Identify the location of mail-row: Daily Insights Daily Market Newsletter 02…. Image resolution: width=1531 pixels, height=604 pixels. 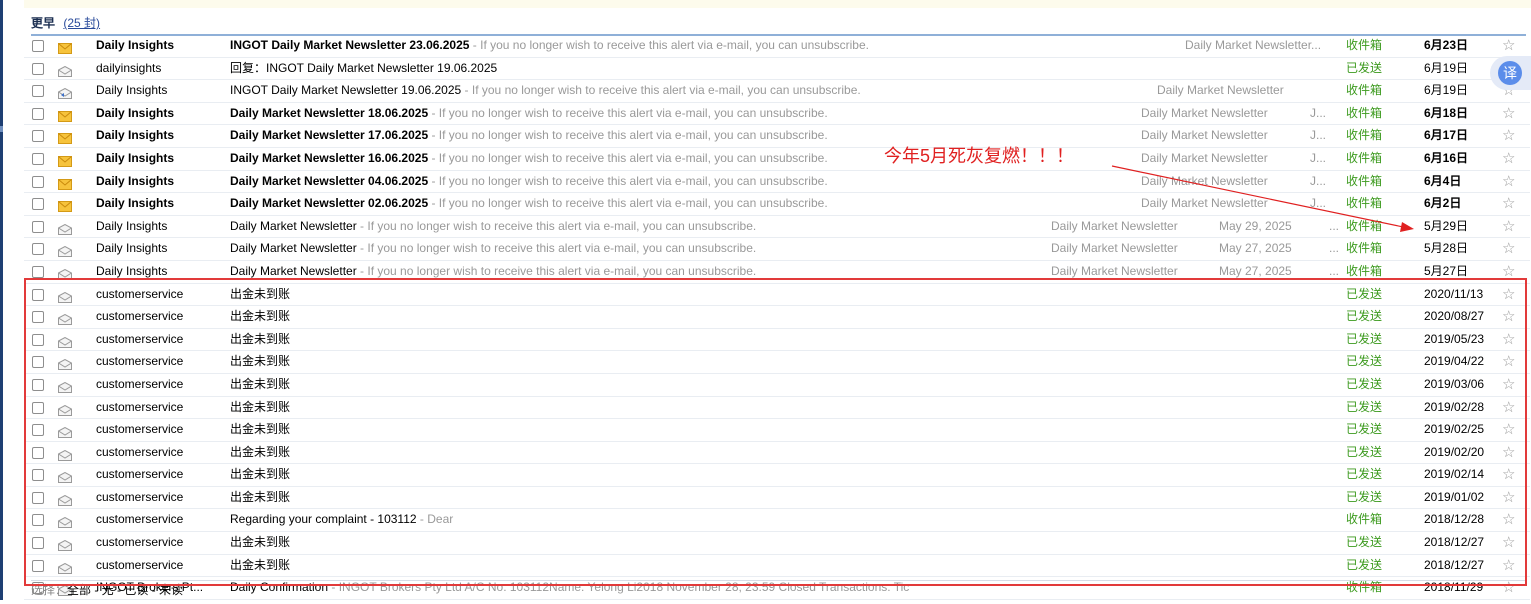
(777, 204).